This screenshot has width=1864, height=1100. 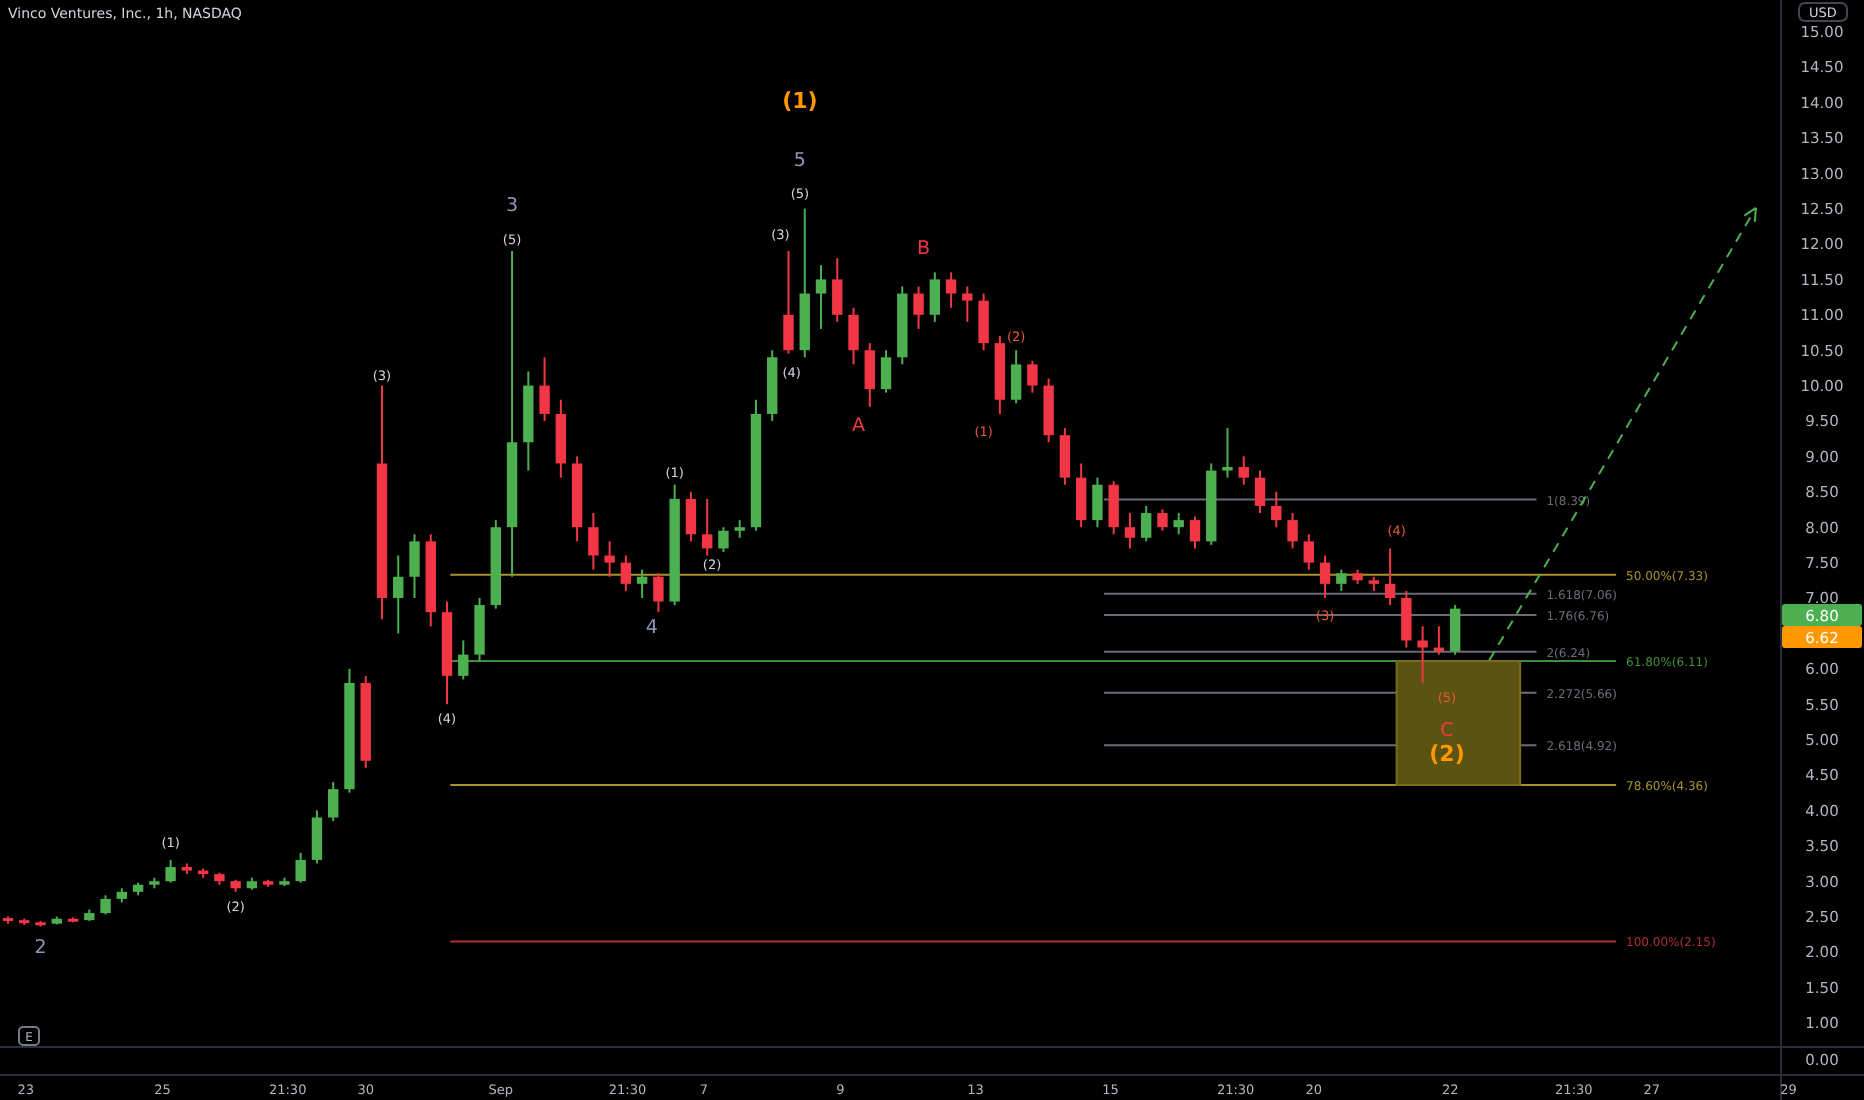 I want to click on wave-label: B, so click(x=923, y=249).